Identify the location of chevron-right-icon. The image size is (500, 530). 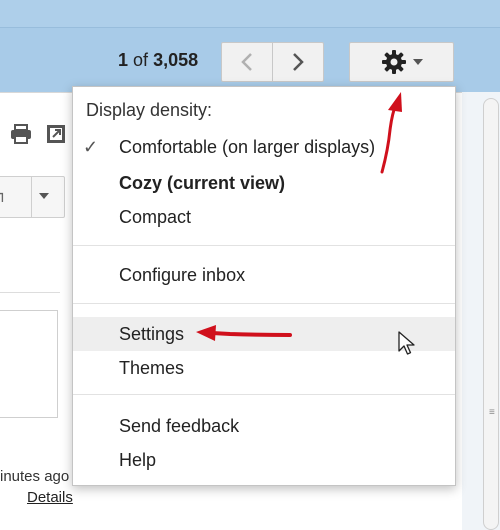
(298, 62).